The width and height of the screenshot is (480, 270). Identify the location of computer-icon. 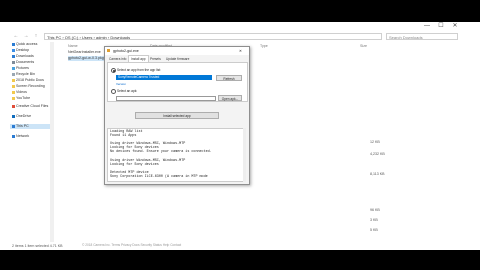
(13, 126).